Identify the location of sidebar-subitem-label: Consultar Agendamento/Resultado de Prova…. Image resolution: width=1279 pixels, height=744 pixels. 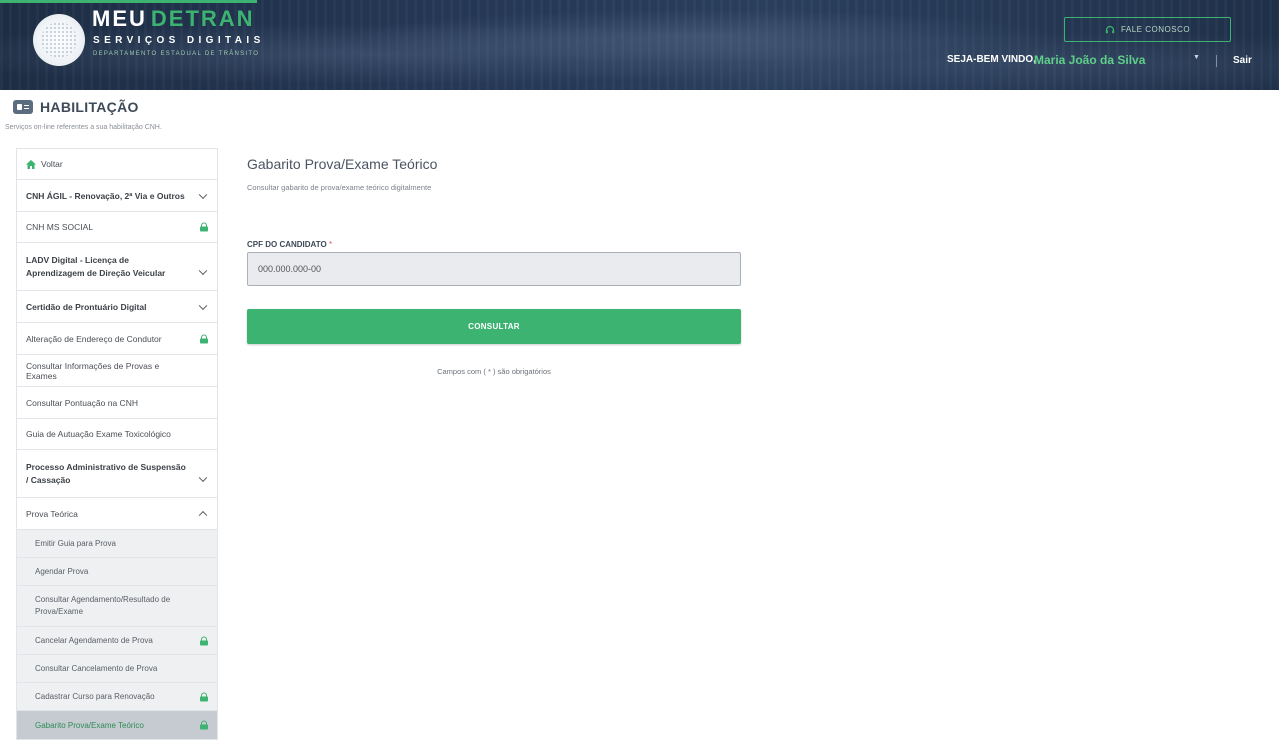
(103, 605).